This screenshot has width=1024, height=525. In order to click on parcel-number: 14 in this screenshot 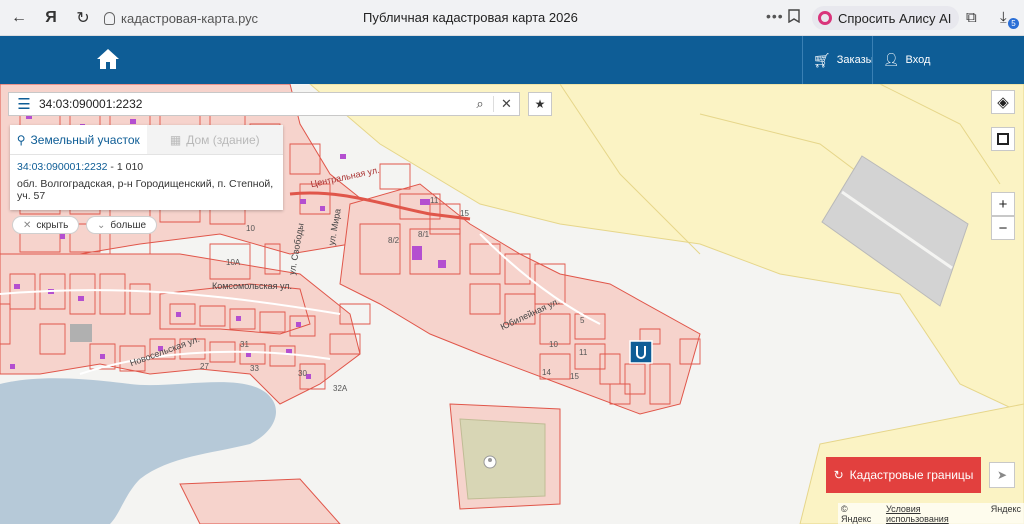, I will do `click(546, 372)`.